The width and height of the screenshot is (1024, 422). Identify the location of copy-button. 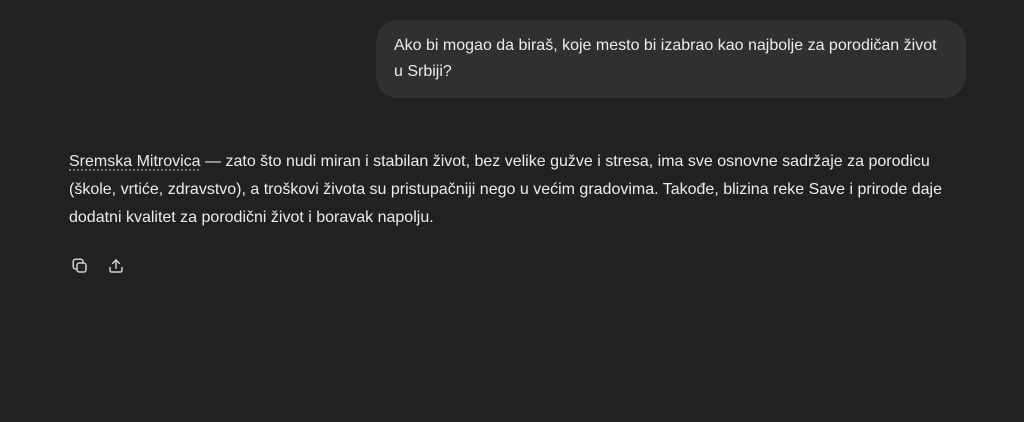
(80, 266).